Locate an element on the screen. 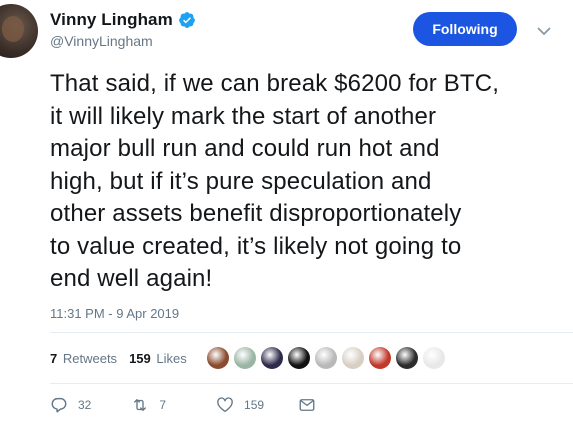  author-name-row: Vinny Lingham is located at coordinates (123, 20).